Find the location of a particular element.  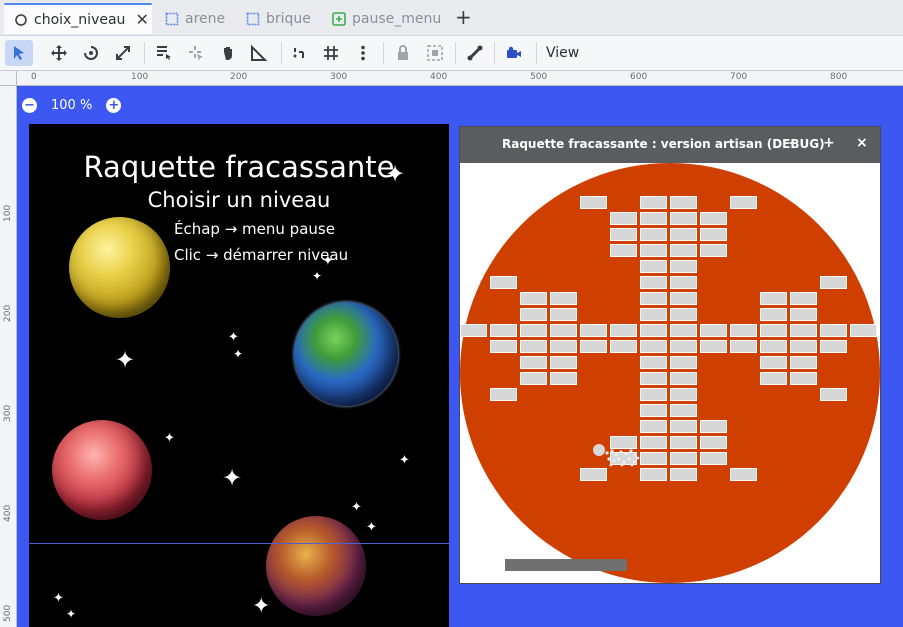

group-button is located at coordinates (435, 53).